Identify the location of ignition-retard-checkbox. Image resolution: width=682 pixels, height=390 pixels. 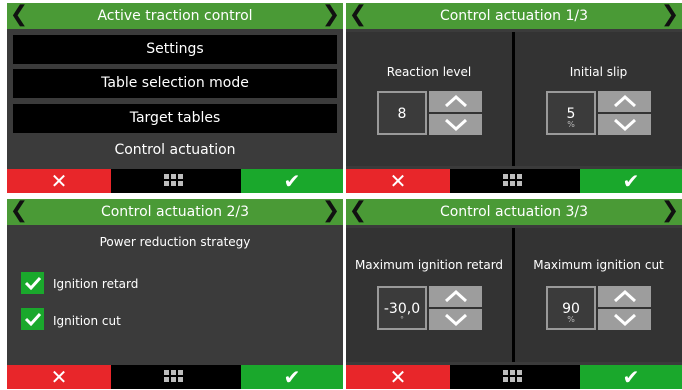
(32, 283).